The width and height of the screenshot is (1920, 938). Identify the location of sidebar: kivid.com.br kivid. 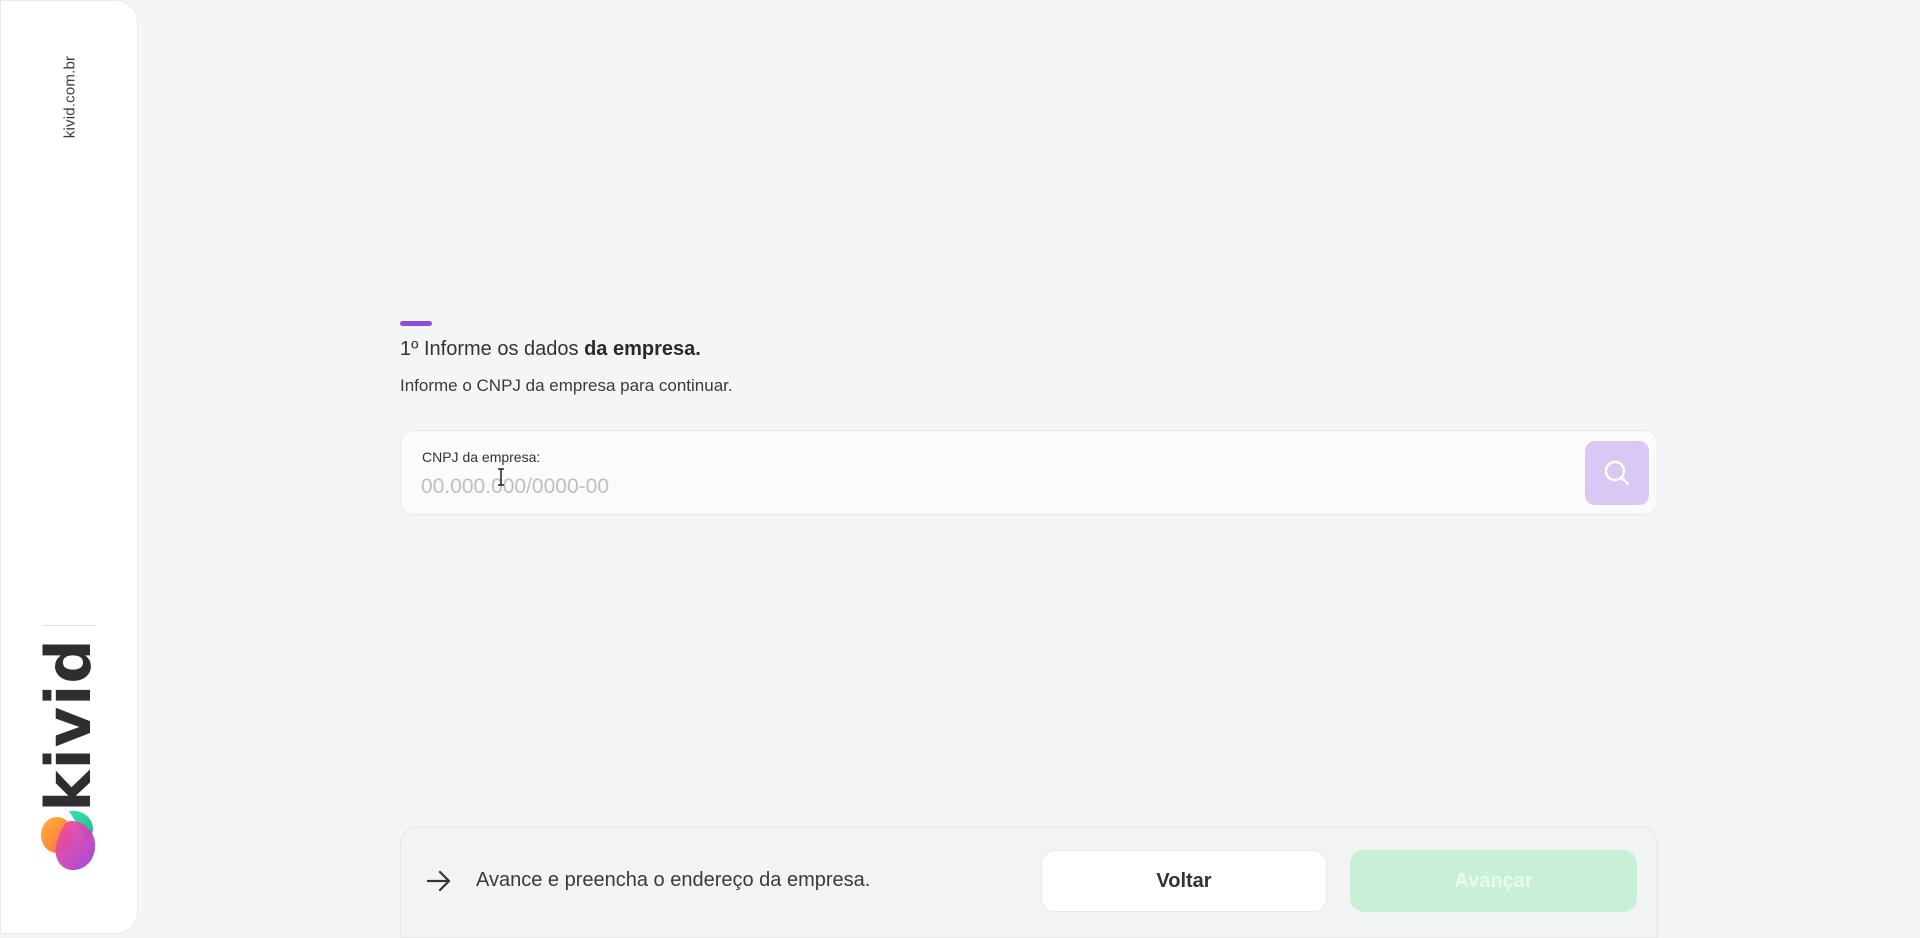
(69, 467).